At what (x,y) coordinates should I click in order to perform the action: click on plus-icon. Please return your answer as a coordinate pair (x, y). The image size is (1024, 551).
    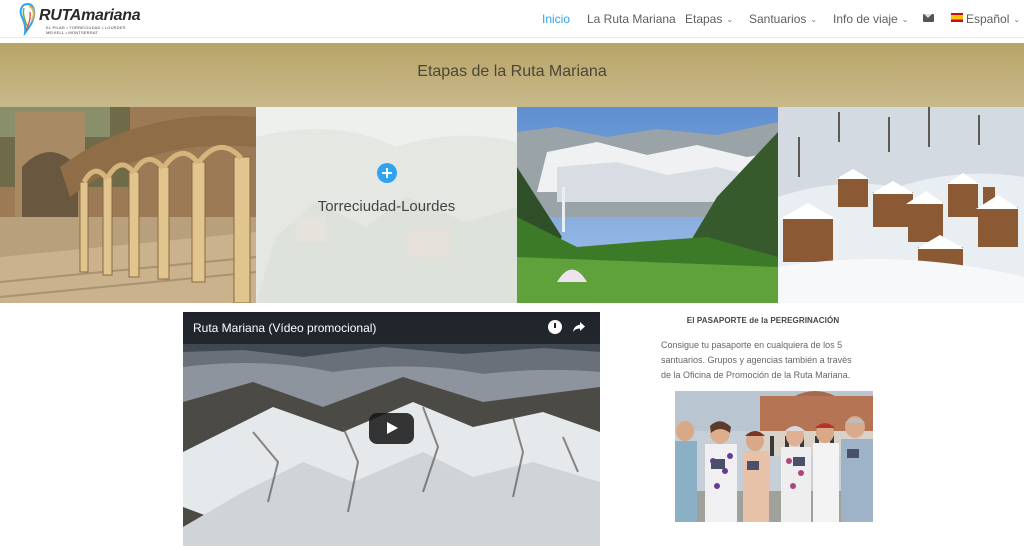
    Looking at the image, I should click on (387, 173).